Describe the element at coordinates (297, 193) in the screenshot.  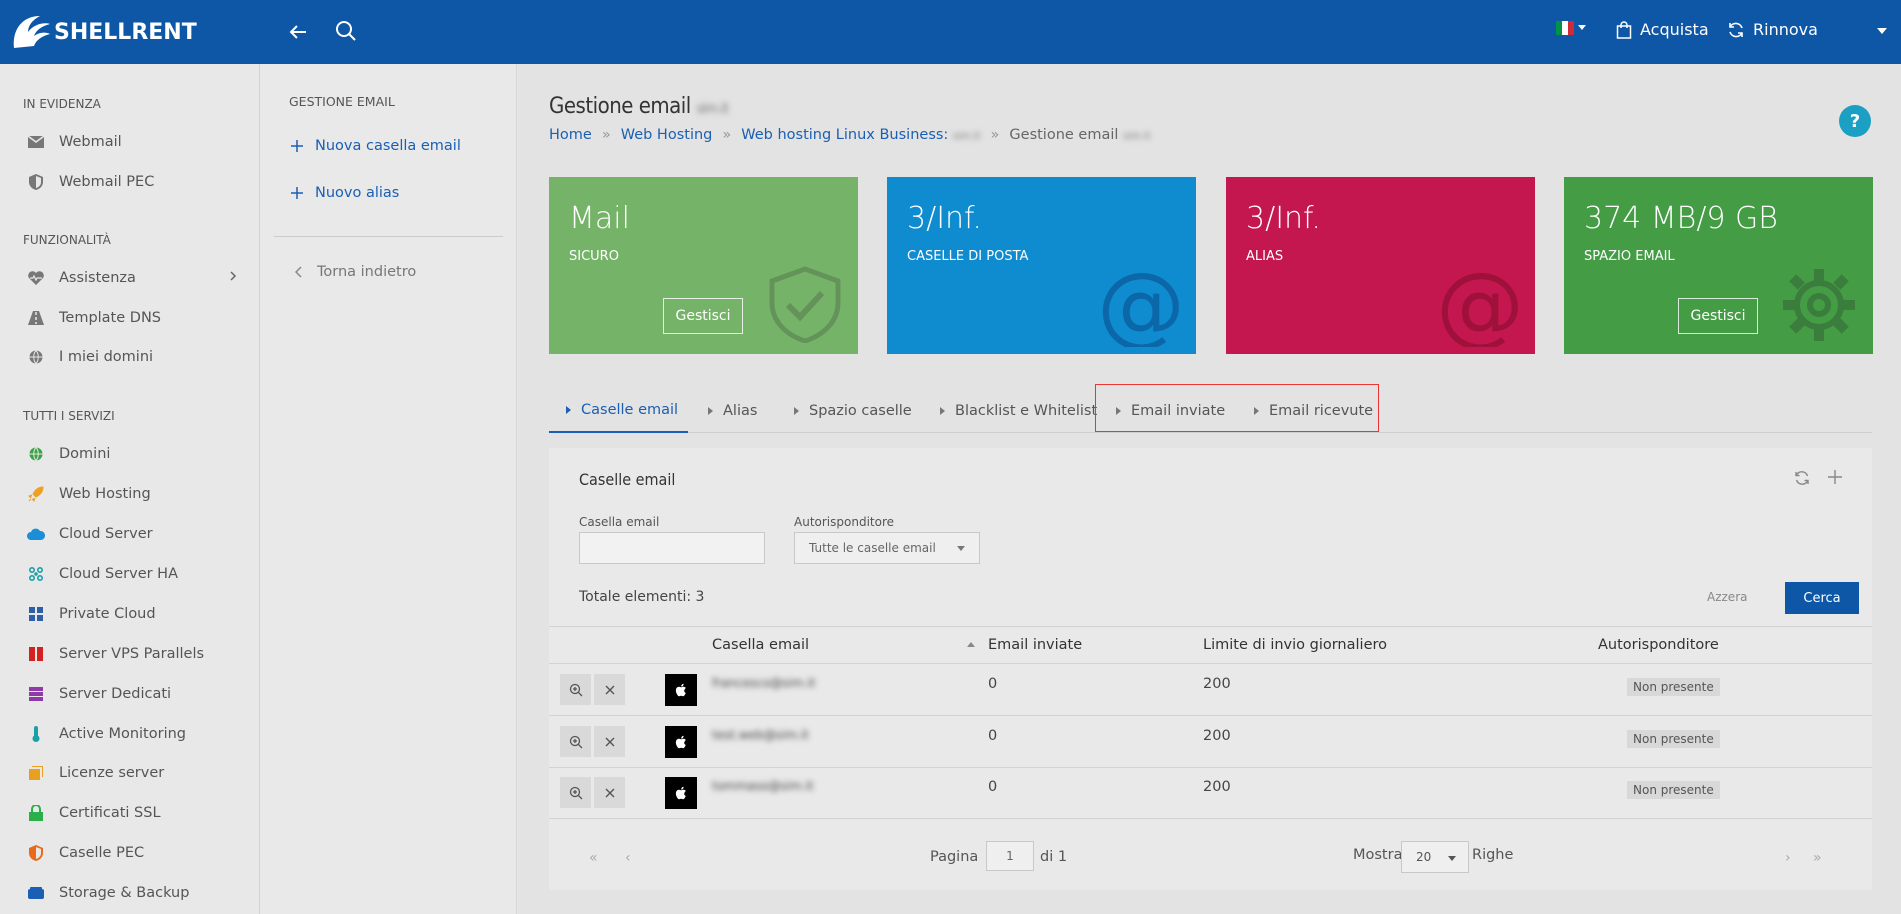
I see `plus-icon` at that location.